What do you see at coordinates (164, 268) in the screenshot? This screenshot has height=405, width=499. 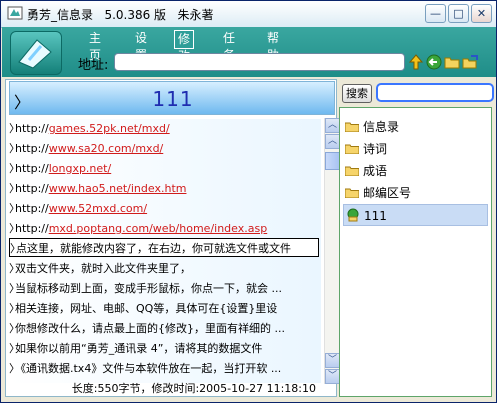 I see `list-item: 〉双击文件夹，就时入此文件夹里了，` at bounding box center [164, 268].